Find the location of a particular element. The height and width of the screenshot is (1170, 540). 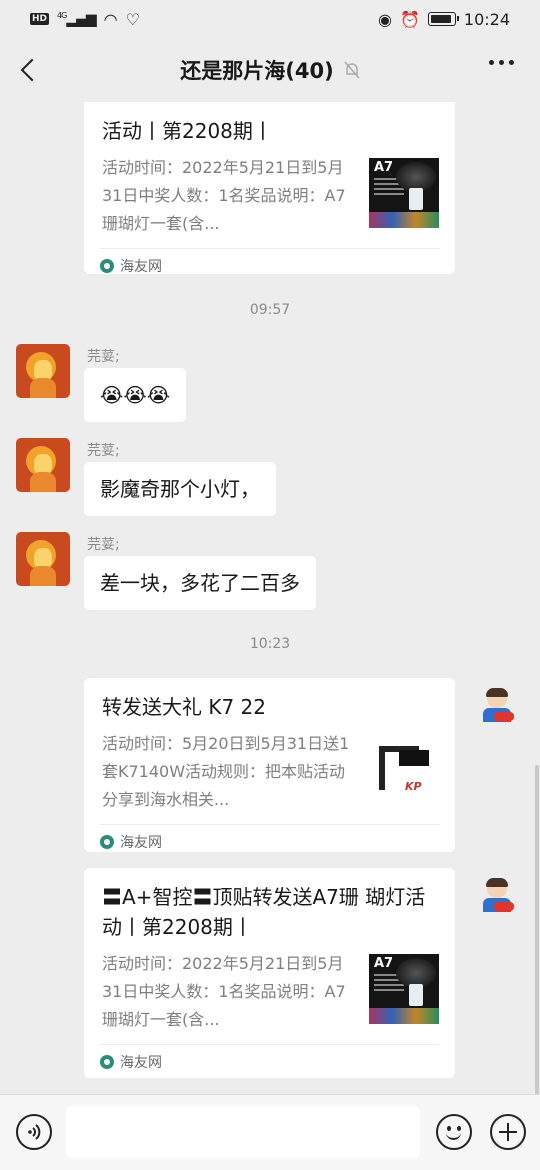

card-title: 活动丨第2208期丨 is located at coordinates (187, 131).